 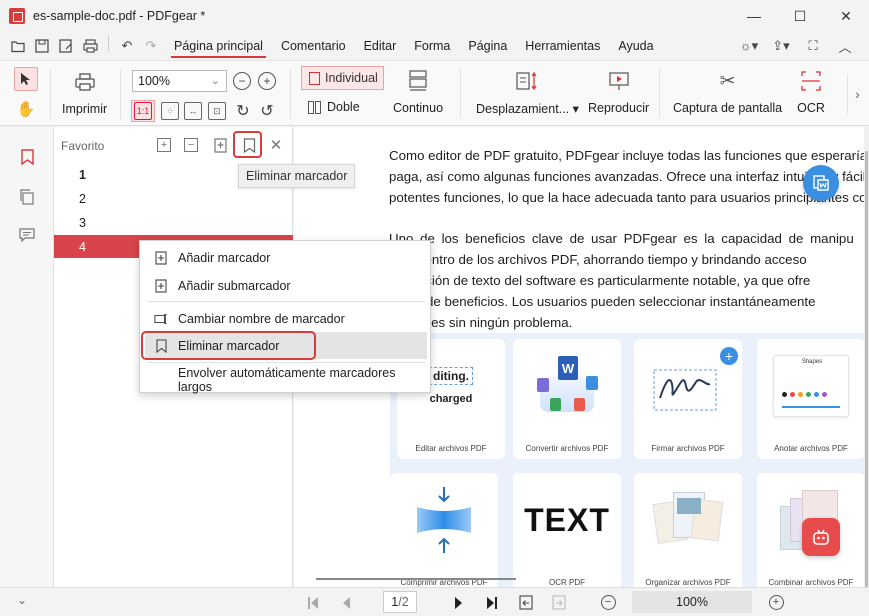 I want to click on fullscreen-icon: ⛶, so click(x=813, y=46).